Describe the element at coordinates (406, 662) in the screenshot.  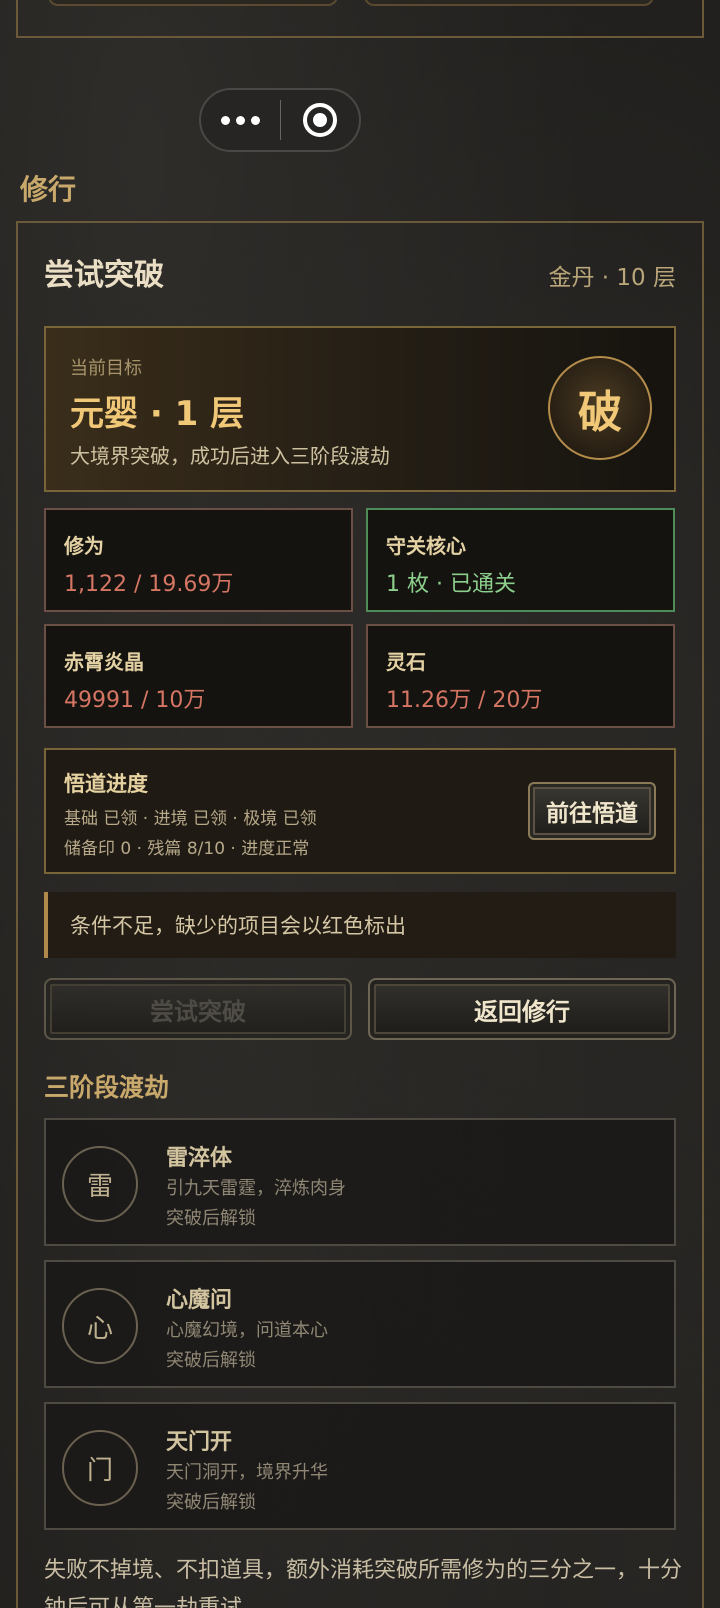
I see `stat-name: 灵石` at that location.